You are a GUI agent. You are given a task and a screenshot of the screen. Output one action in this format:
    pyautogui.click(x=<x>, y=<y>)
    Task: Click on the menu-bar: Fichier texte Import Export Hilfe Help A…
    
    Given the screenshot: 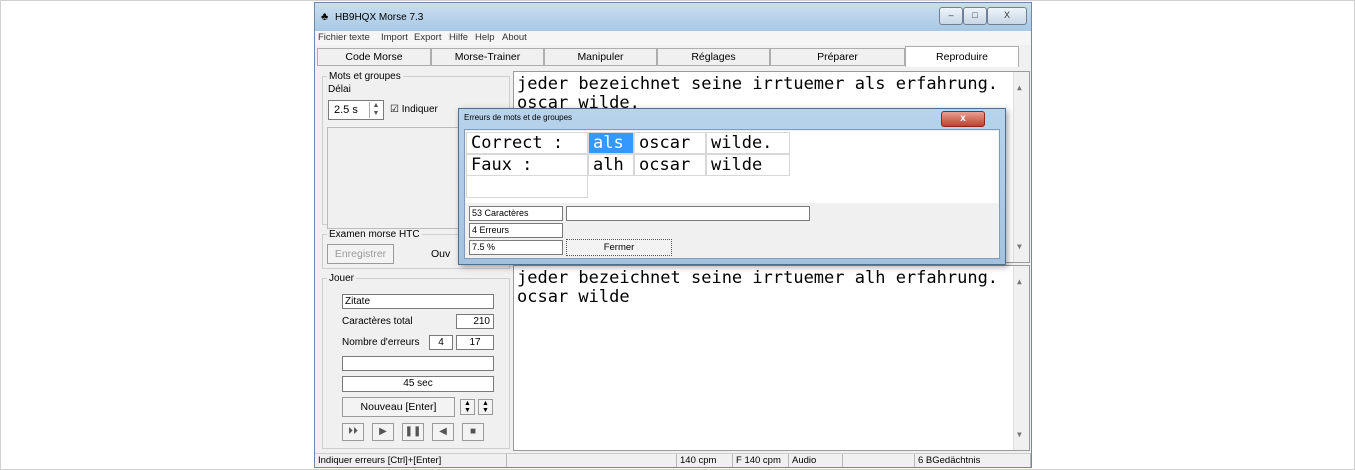 What is the action you would take?
    pyautogui.click(x=673, y=38)
    